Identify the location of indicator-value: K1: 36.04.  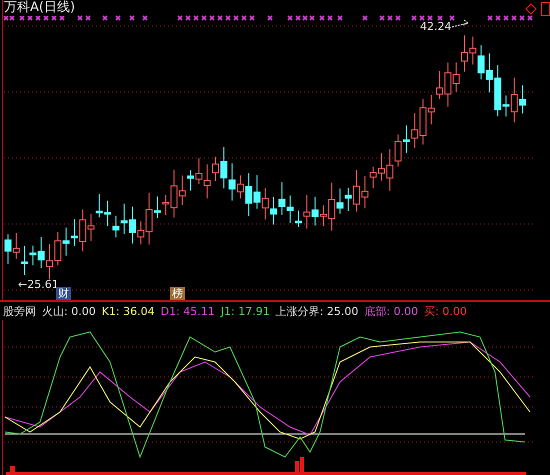
(128, 311).